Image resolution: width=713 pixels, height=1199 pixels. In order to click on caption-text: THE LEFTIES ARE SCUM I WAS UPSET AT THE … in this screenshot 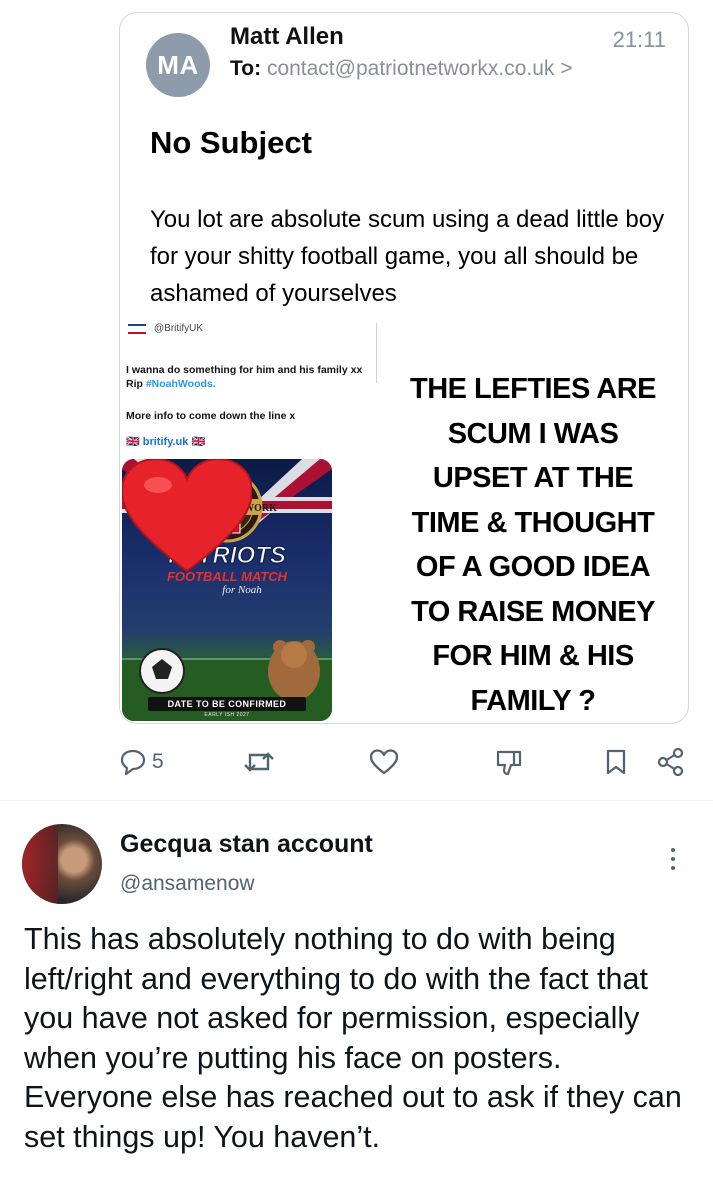, I will do `click(533, 545)`.